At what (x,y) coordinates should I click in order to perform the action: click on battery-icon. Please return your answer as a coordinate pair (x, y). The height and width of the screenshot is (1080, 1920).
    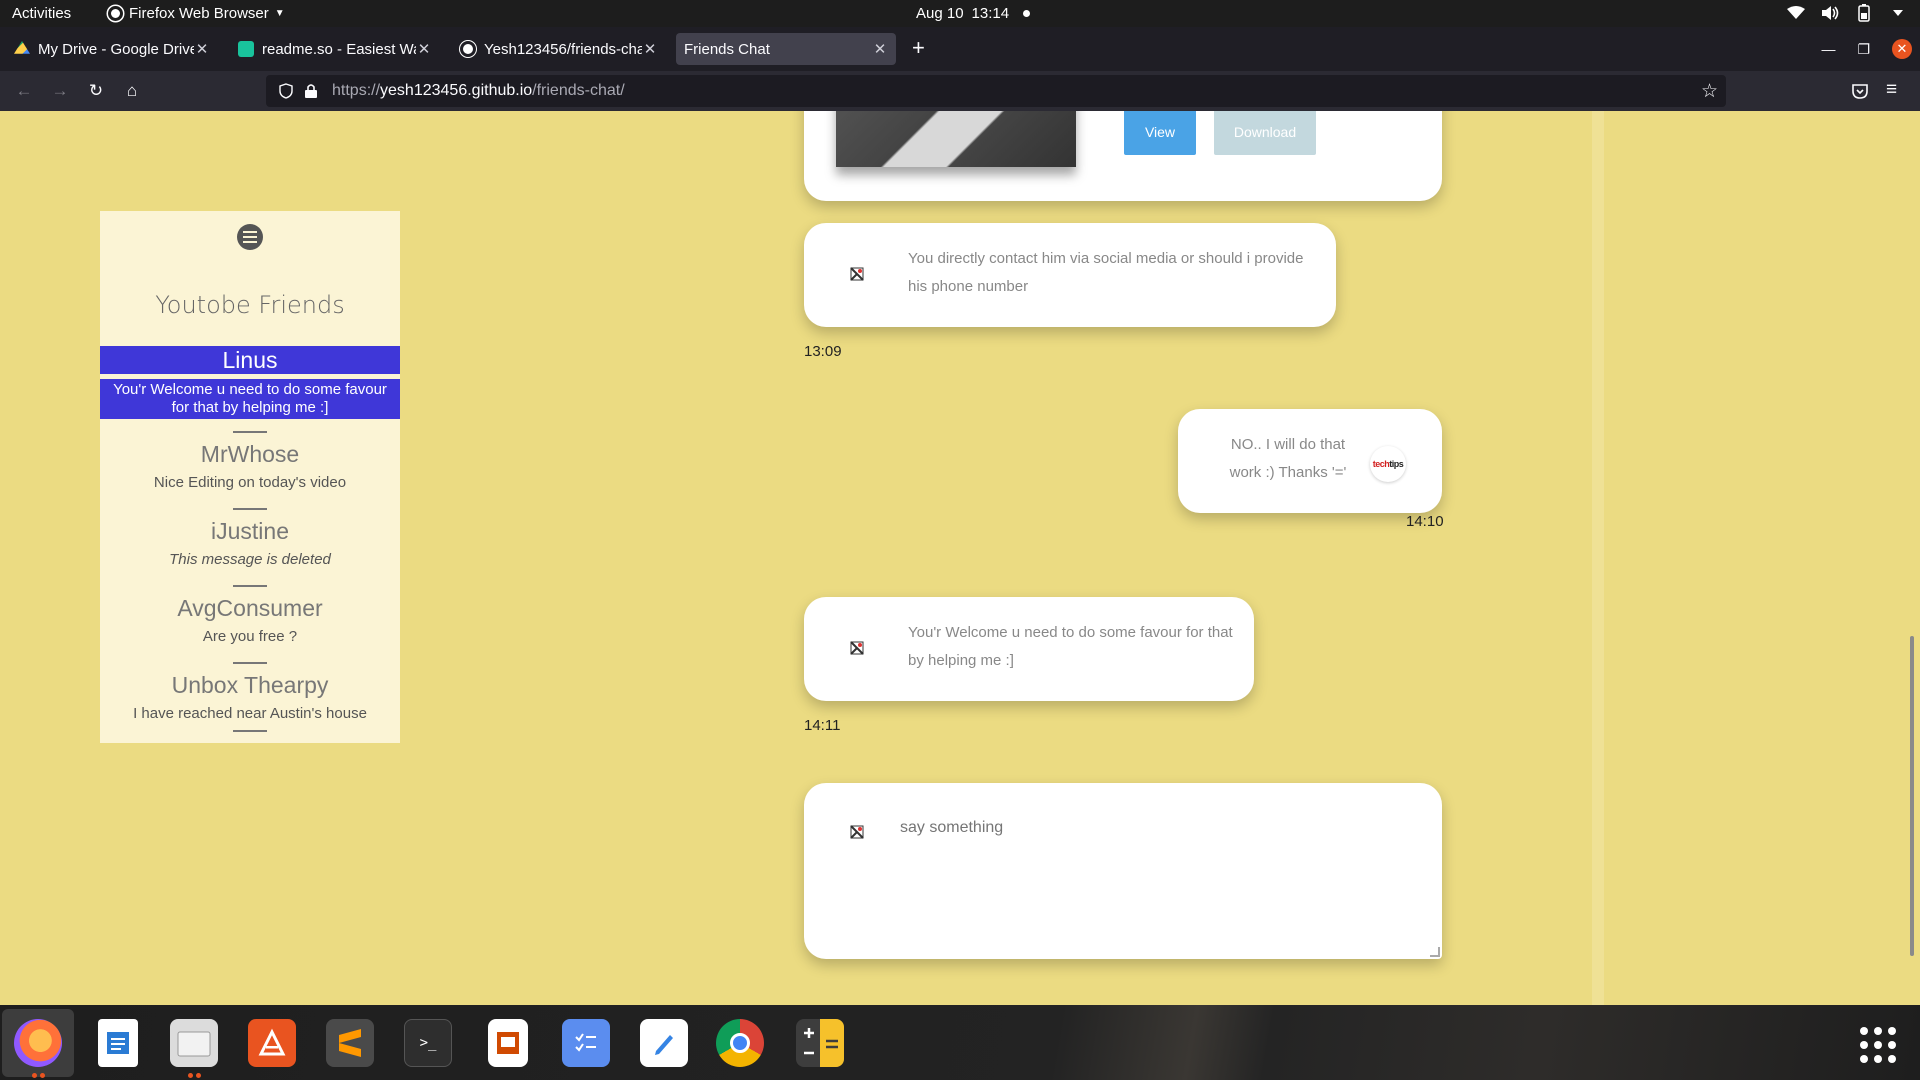
    Looking at the image, I should click on (1864, 13).